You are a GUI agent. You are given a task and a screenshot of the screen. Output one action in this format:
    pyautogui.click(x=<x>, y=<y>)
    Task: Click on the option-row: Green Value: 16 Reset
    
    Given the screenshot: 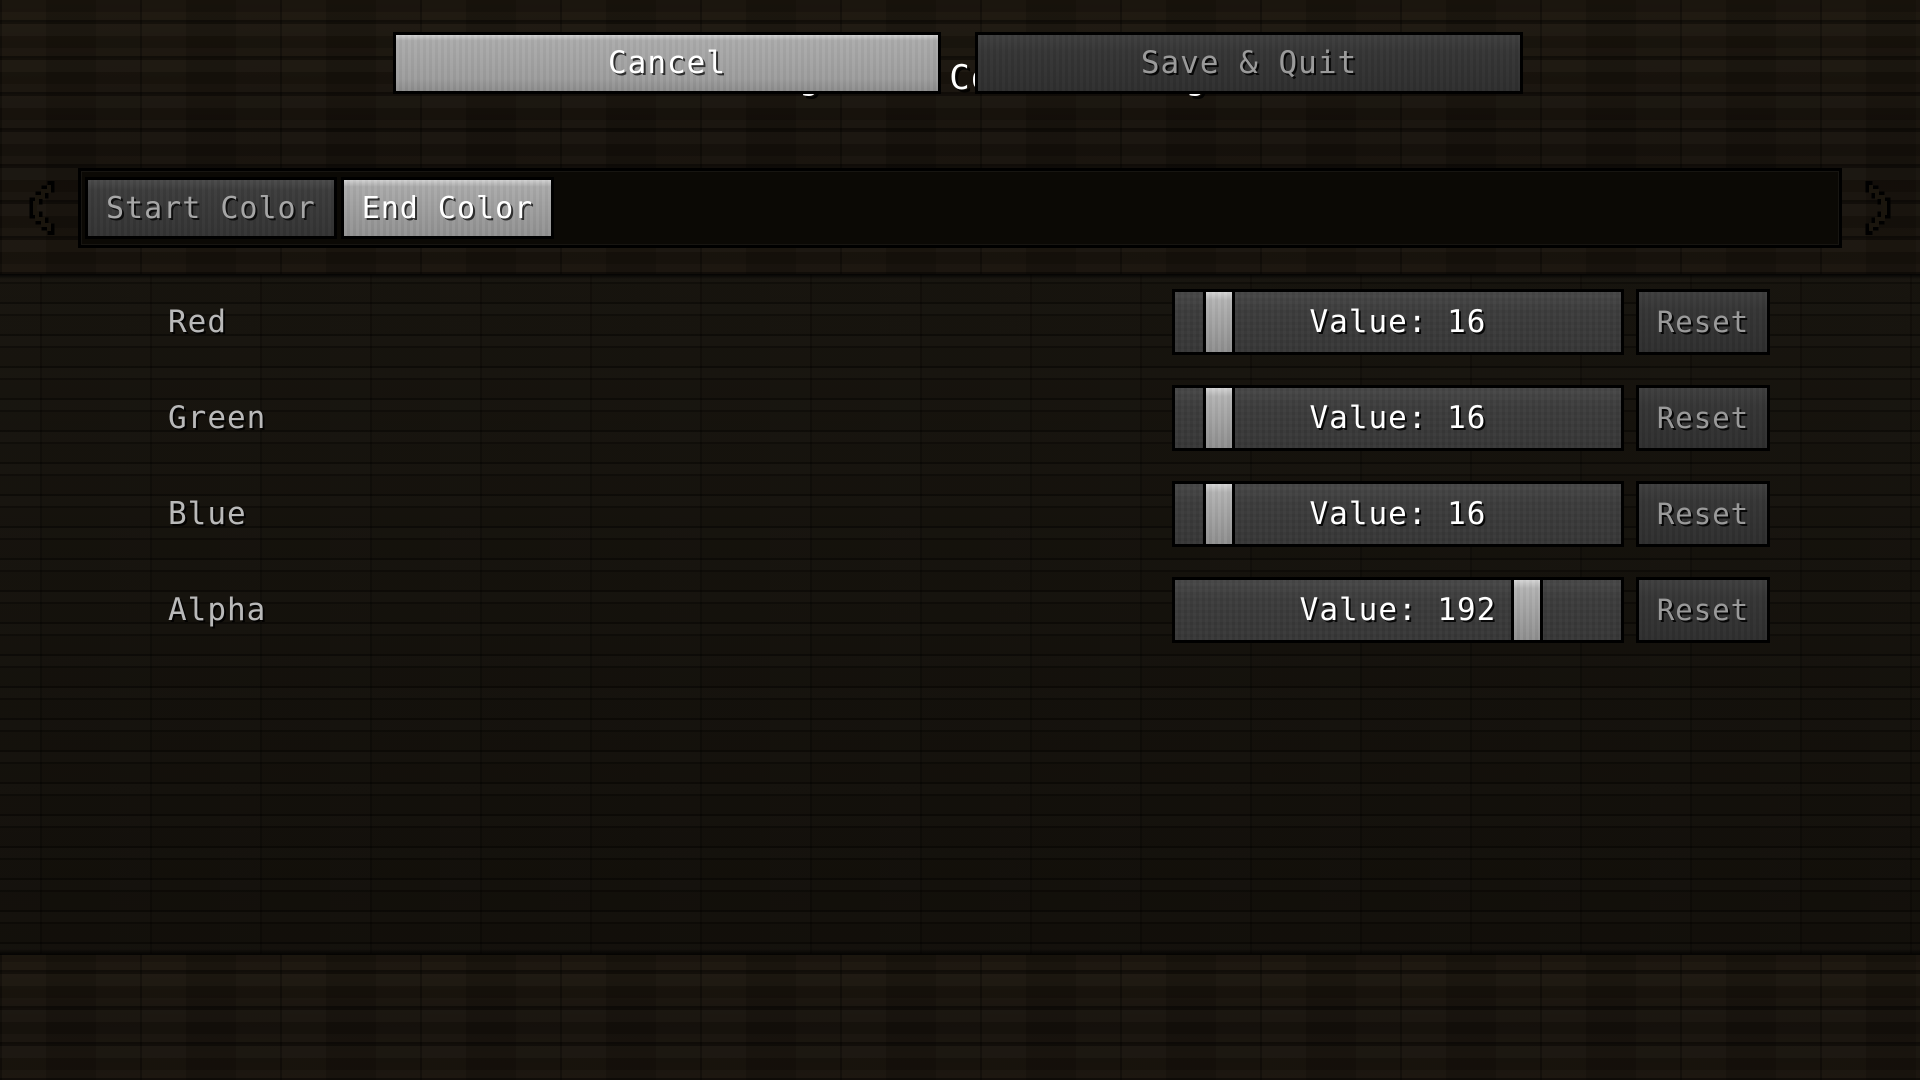 What is the action you would take?
    pyautogui.click(x=960, y=418)
    